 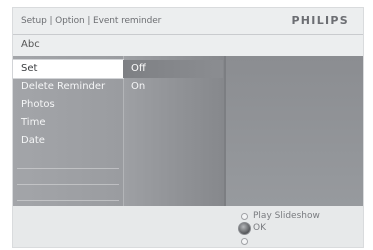 What do you see at coordinates (68, 105) in the screenshot?
I see `menu-item-photos: Photos` at bounding box center [68, 105].